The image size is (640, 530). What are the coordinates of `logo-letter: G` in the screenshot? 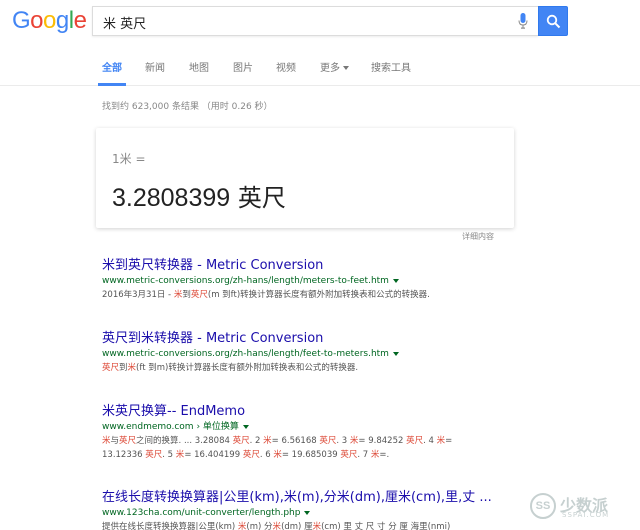 It's located at (21, 20).